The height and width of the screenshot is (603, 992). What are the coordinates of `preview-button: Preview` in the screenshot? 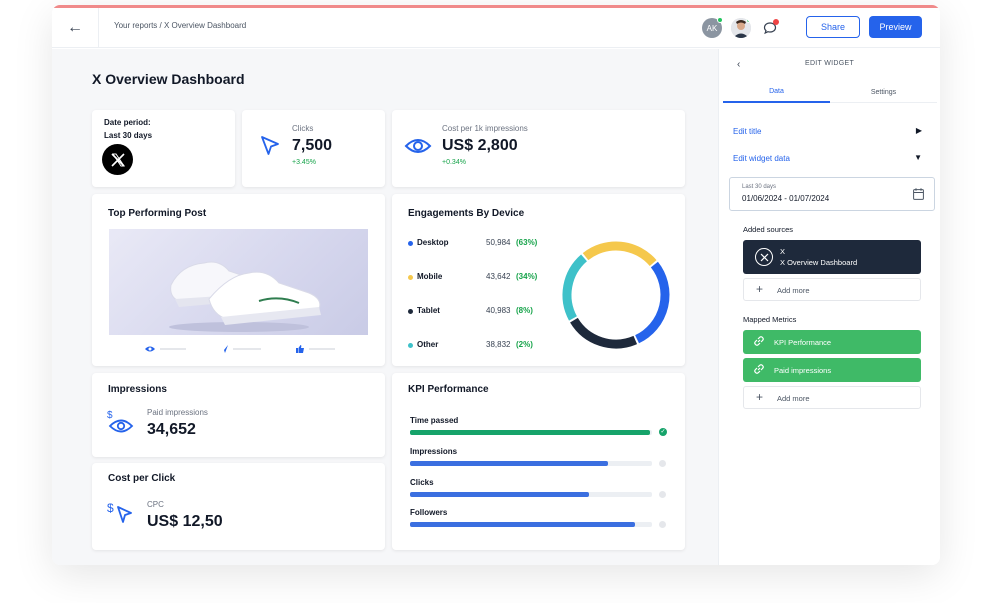 It's located at (895, 27).